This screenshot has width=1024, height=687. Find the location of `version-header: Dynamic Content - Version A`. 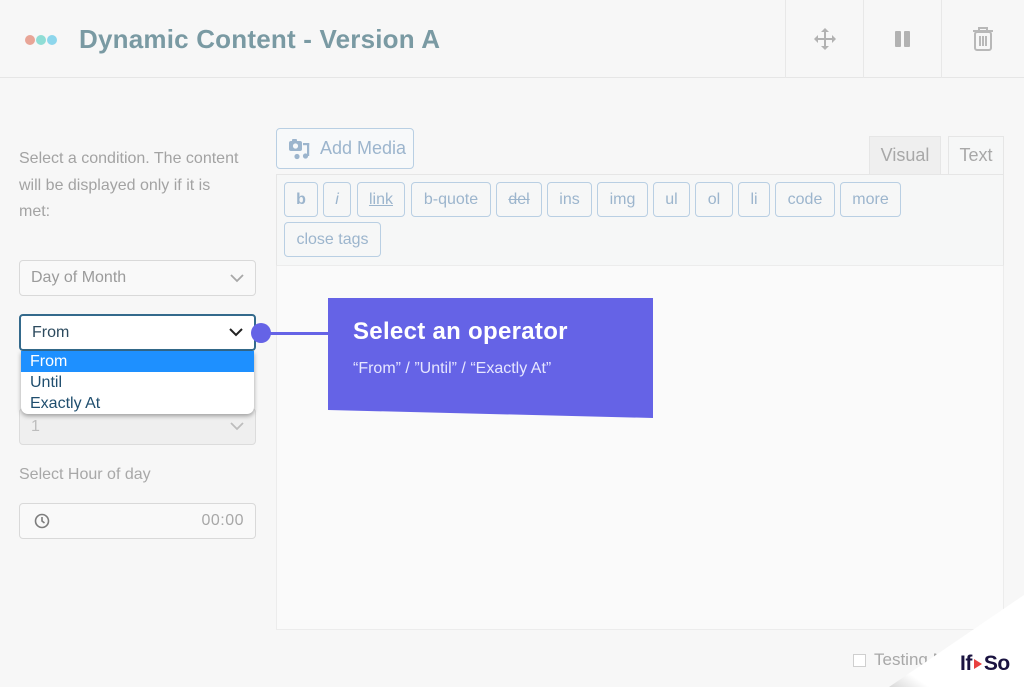

version-header: Dynamic Content - Version A is located at coordinates (512, 39).